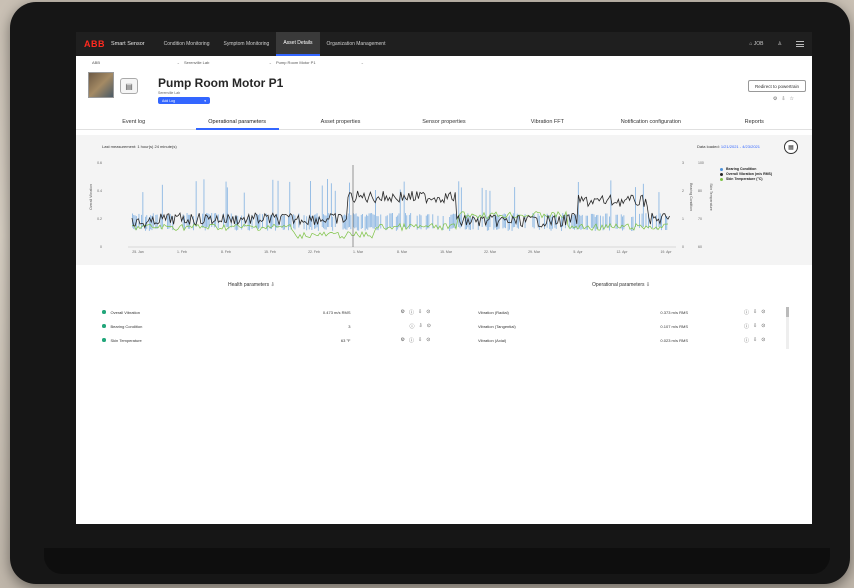 The height and width of the screenshot is (588, 854). I want to click on nav-tab-condition-monitoring: Condition Monitoring, so click(187, 44).